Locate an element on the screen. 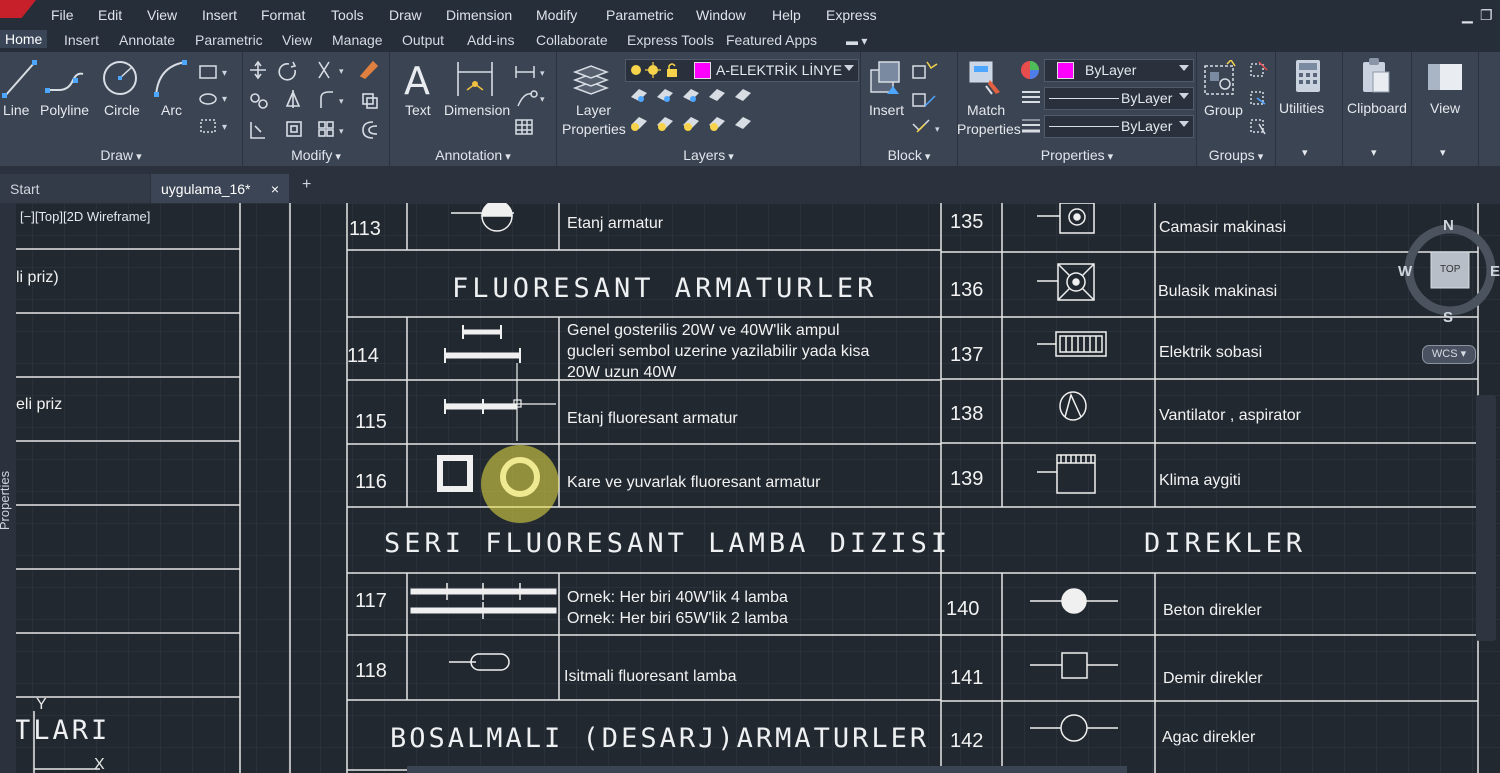 Image resolution: width=1500 pixels, height=773 pixels. utilities-button: Utilities is located at coordinates (1301, 108).